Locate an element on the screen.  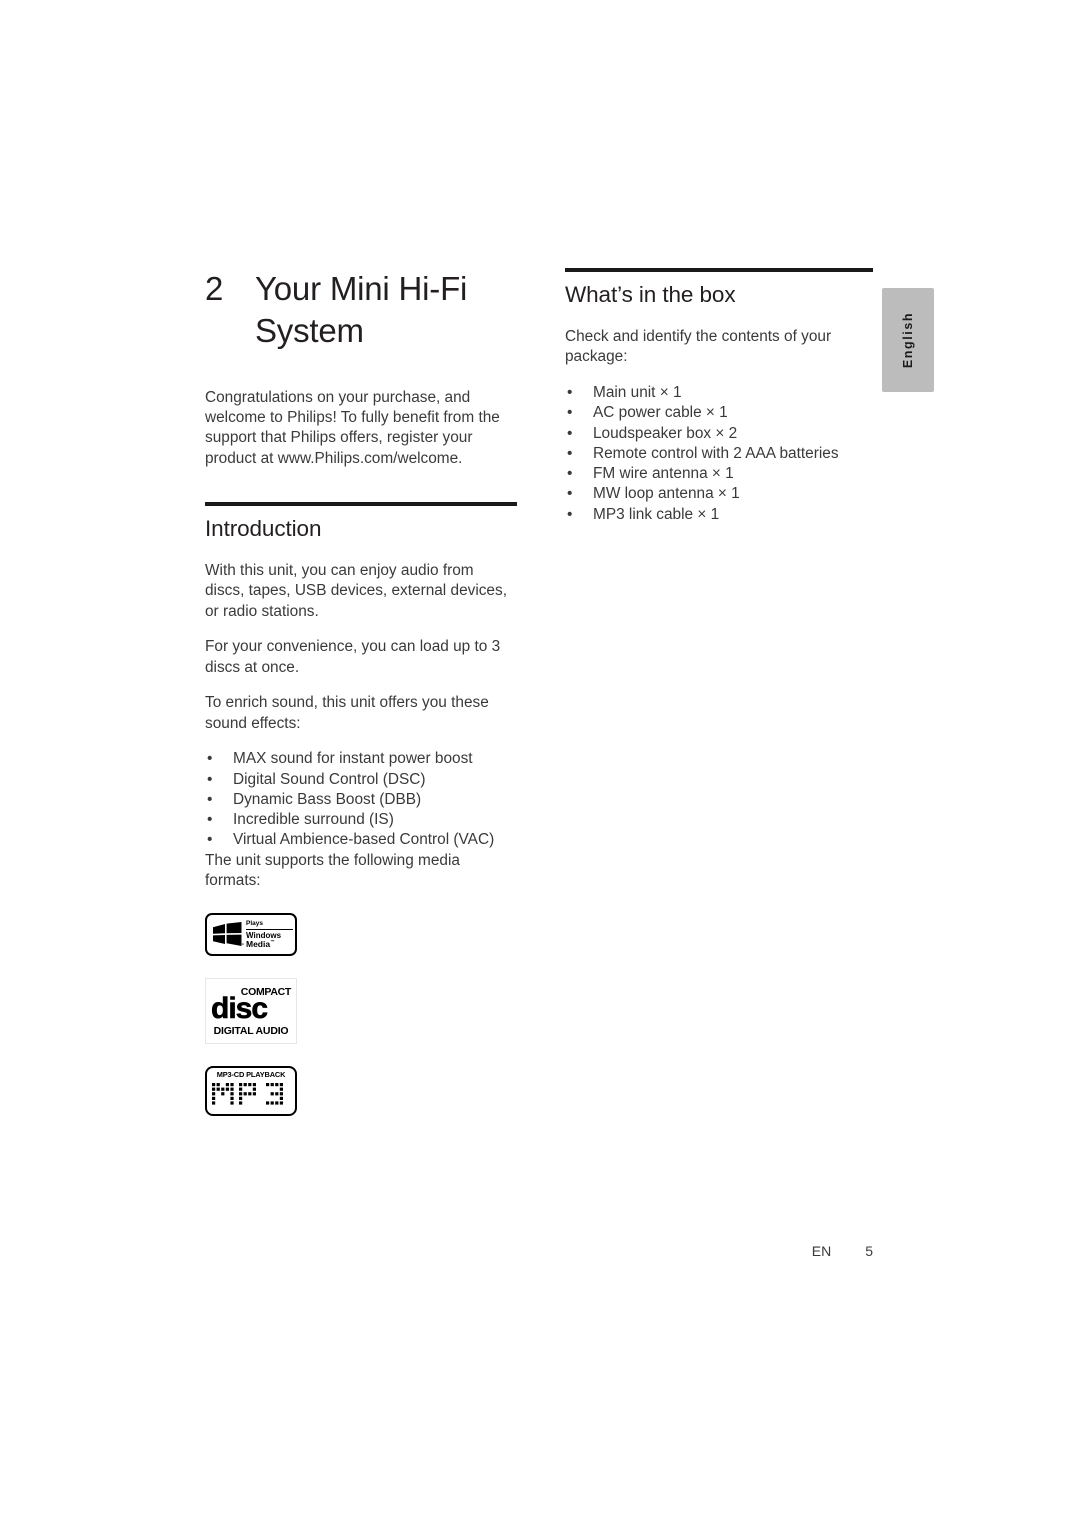
list-item: • Main unit × 1 is located at coordinates (719, 393).